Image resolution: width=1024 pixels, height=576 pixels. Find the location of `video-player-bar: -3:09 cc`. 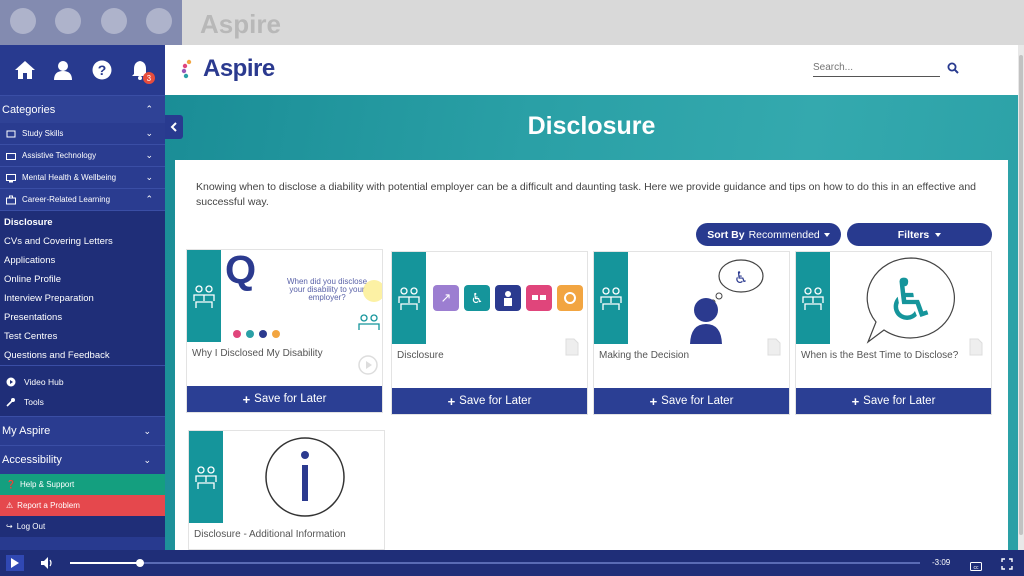

video-player-bar: -3:09 cc is located at coordinates (512, 563).